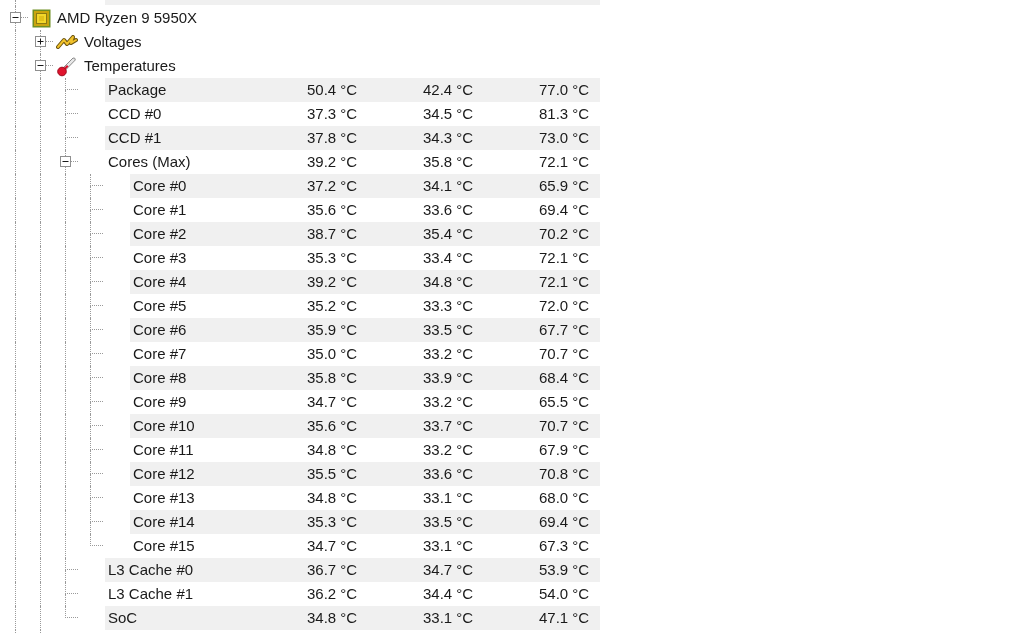  Describe the element at coordinates (448, 306) in the screenshot. I see `sensor-value: 33.3 °C` at that location.